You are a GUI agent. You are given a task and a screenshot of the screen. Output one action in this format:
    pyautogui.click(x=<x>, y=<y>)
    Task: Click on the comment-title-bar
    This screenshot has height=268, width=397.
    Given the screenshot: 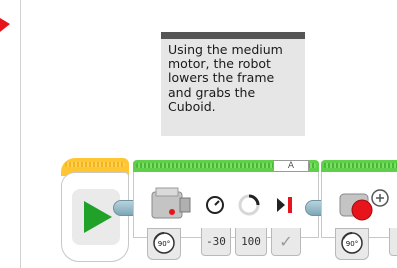 What is the action you would take?
    pyautogui.click(x=233, y=35)
    